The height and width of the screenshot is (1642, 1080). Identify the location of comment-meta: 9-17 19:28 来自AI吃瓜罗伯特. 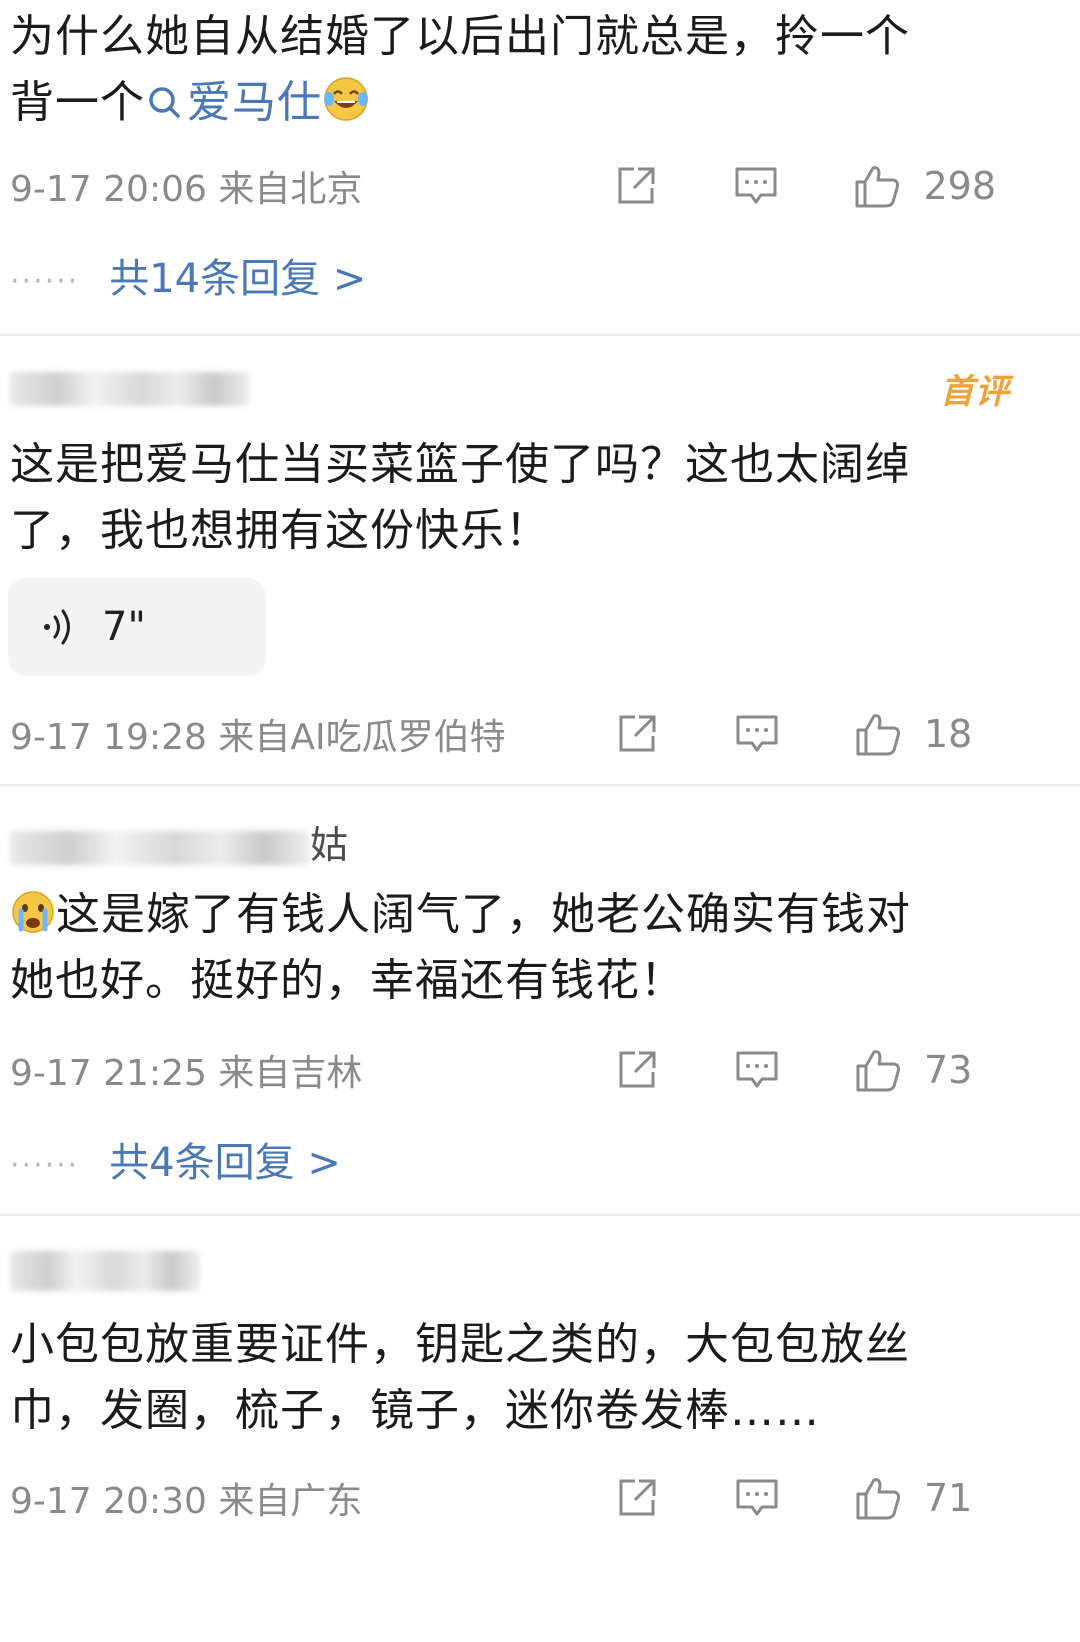
(258, 737).